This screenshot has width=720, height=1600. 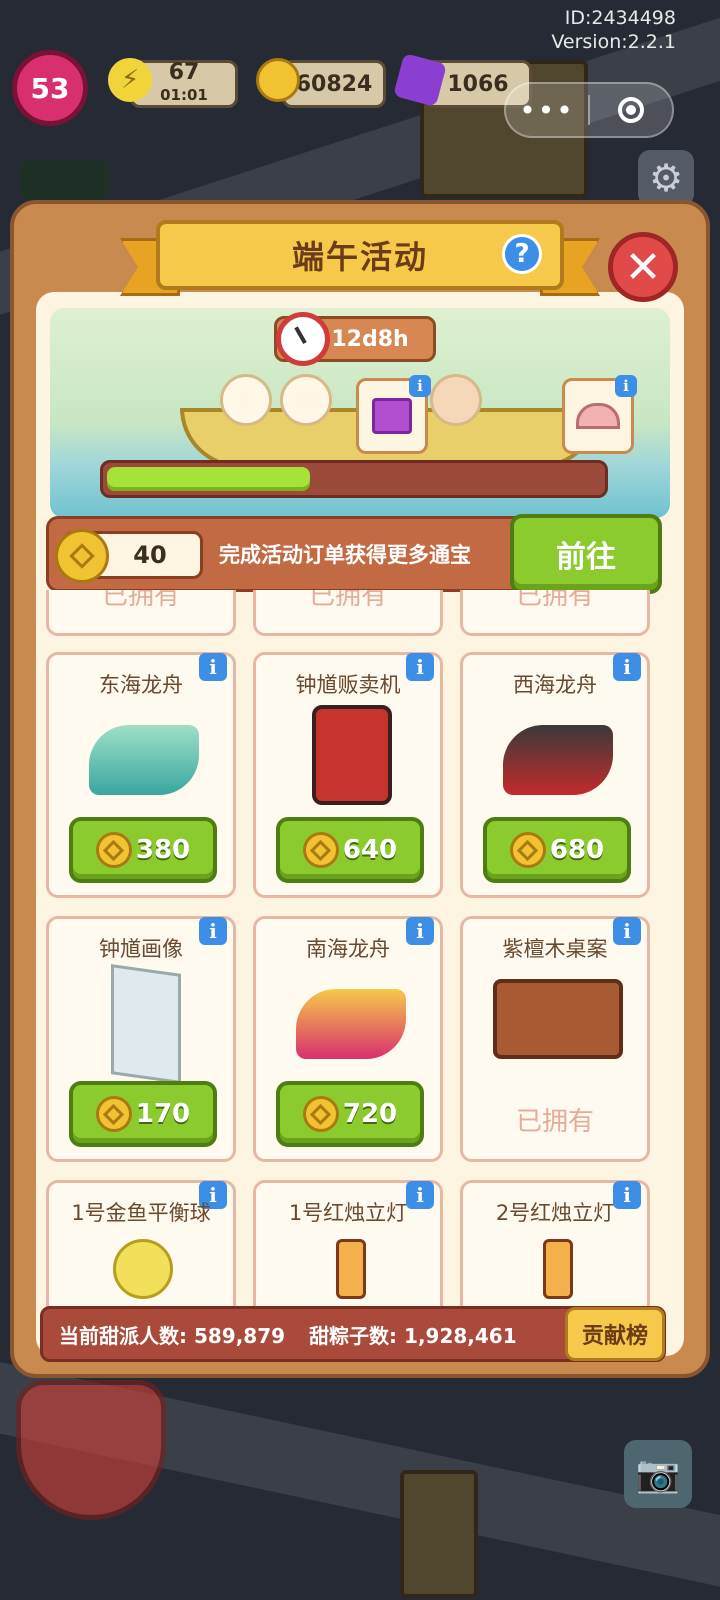 I want to click on item-price: 380, so click(x=163, y=850).